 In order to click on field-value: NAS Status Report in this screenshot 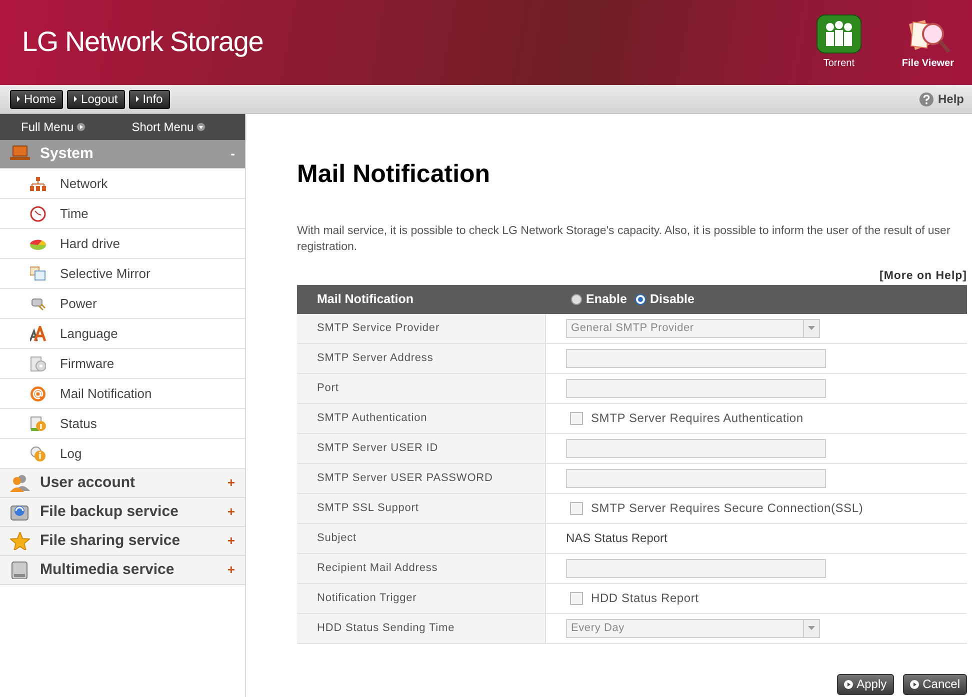, I will do `click(617, 539)`.